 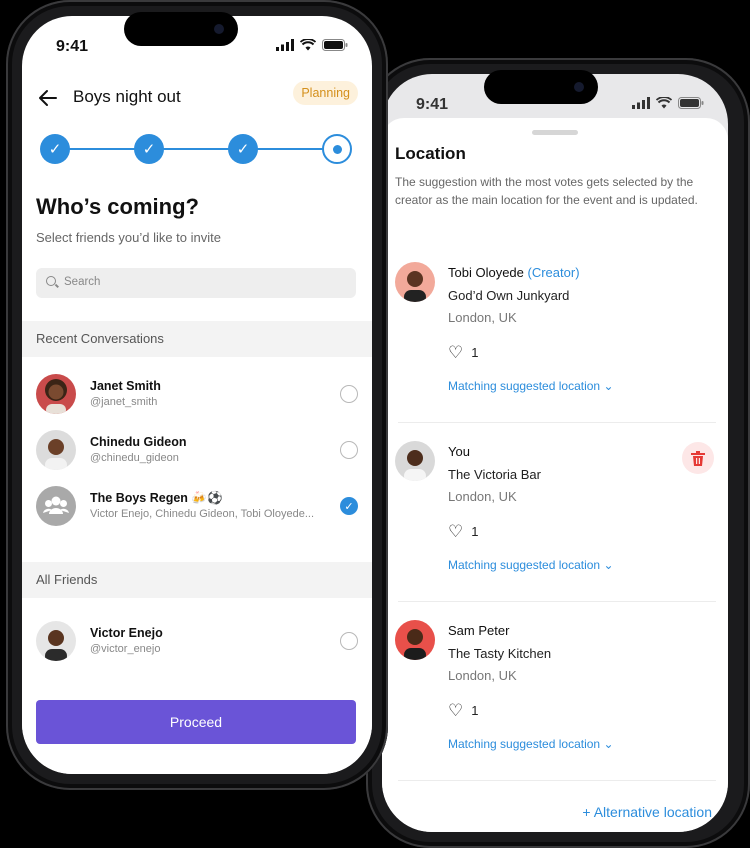 I want to click on recent-conversations-header: Recent Conversations, so click(x=197, y=339).